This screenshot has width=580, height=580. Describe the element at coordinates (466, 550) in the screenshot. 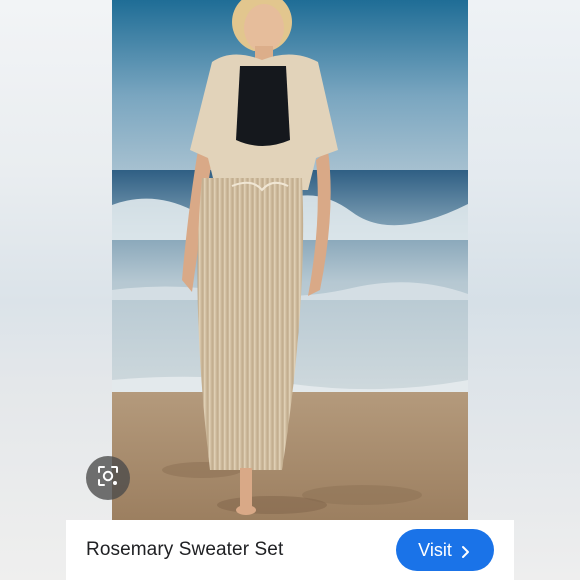

I see `chevron-right-icon` at that location.